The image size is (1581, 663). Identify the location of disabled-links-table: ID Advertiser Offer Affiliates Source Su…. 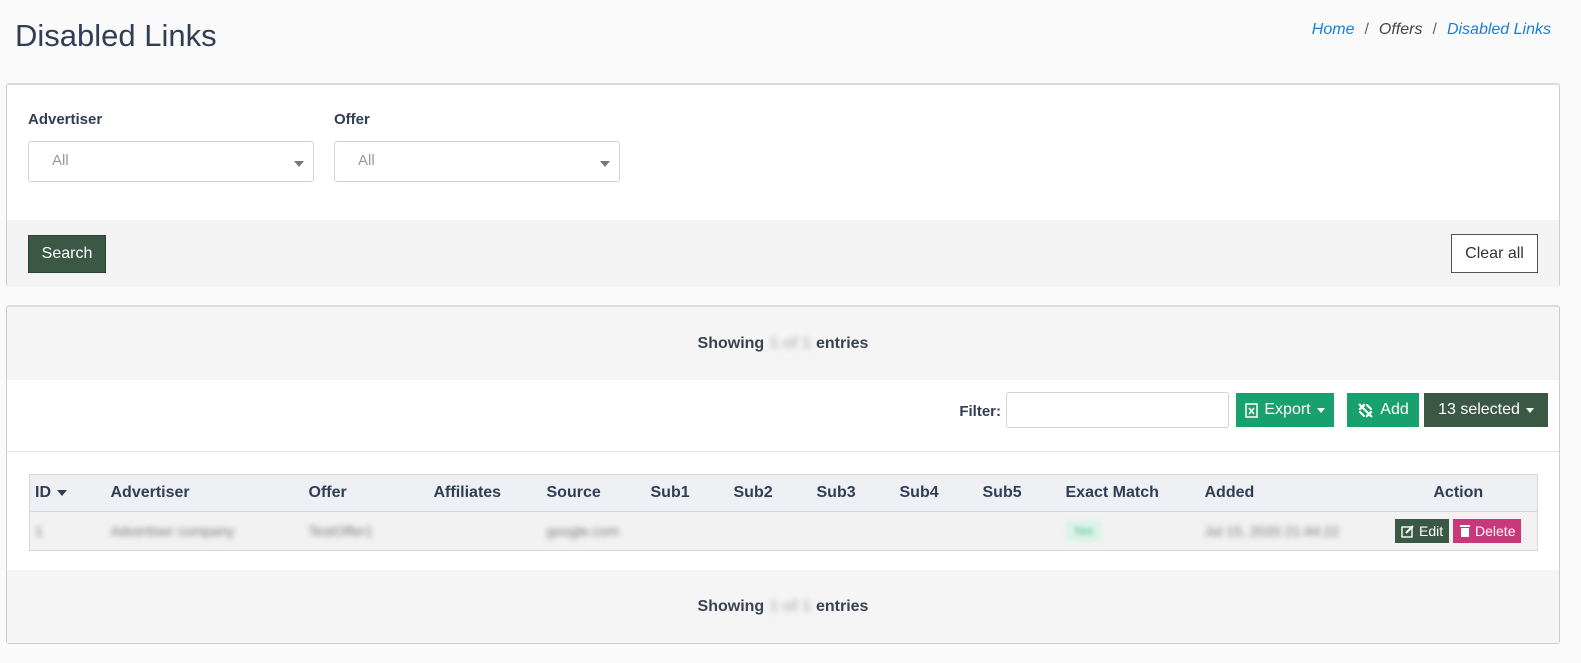
(783, 512).